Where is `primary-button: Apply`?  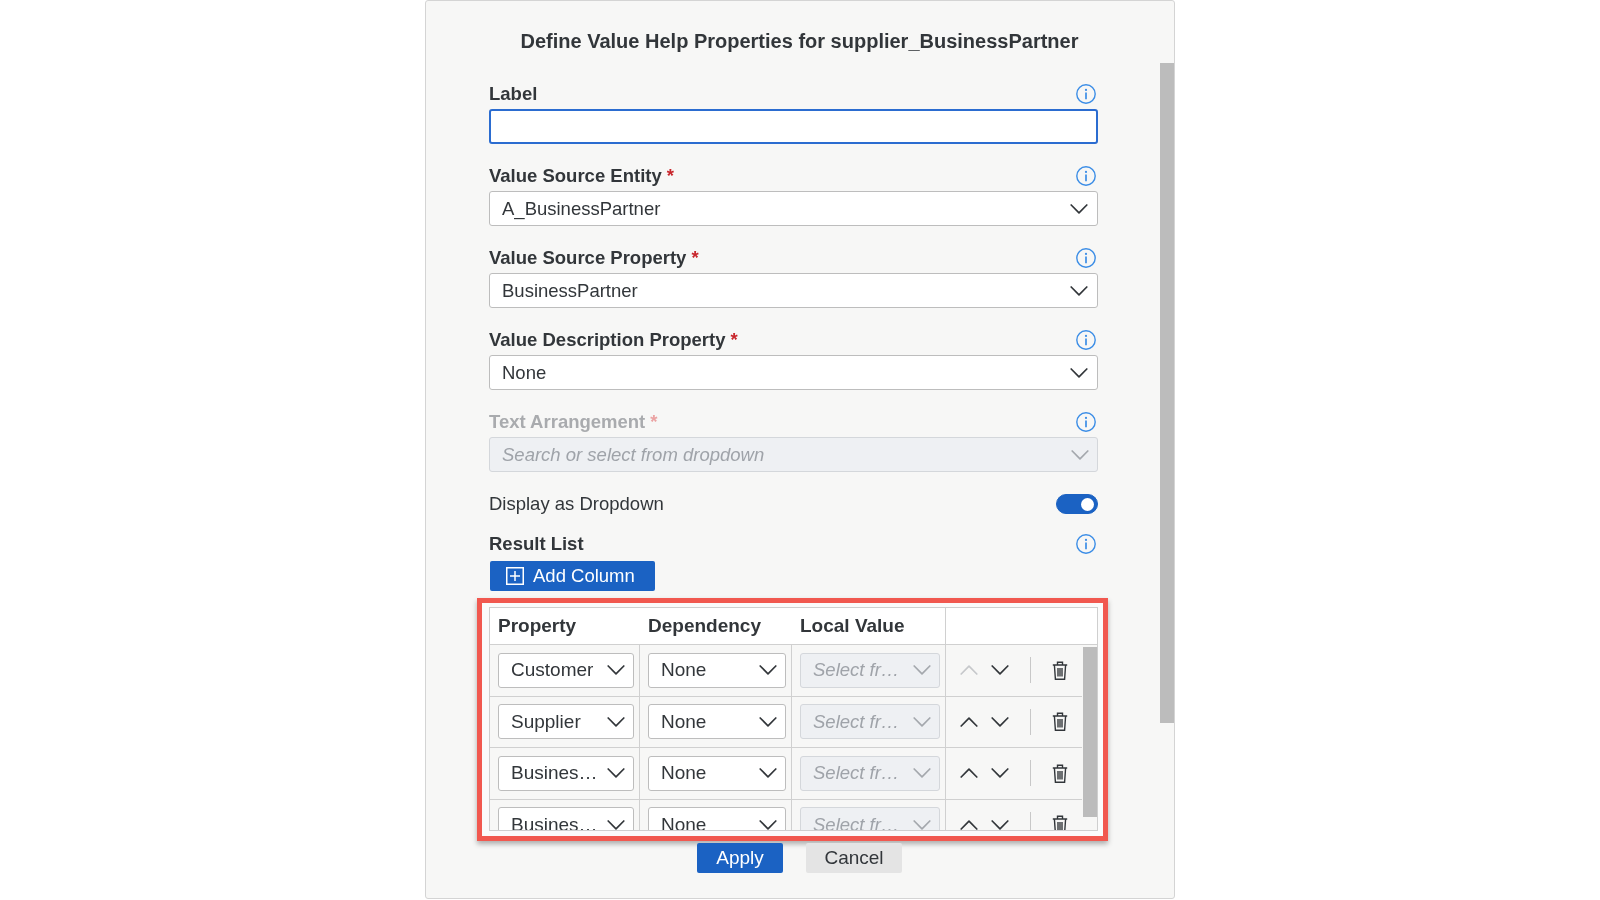 primary-button: Apply is located at coordinates (740, 858).